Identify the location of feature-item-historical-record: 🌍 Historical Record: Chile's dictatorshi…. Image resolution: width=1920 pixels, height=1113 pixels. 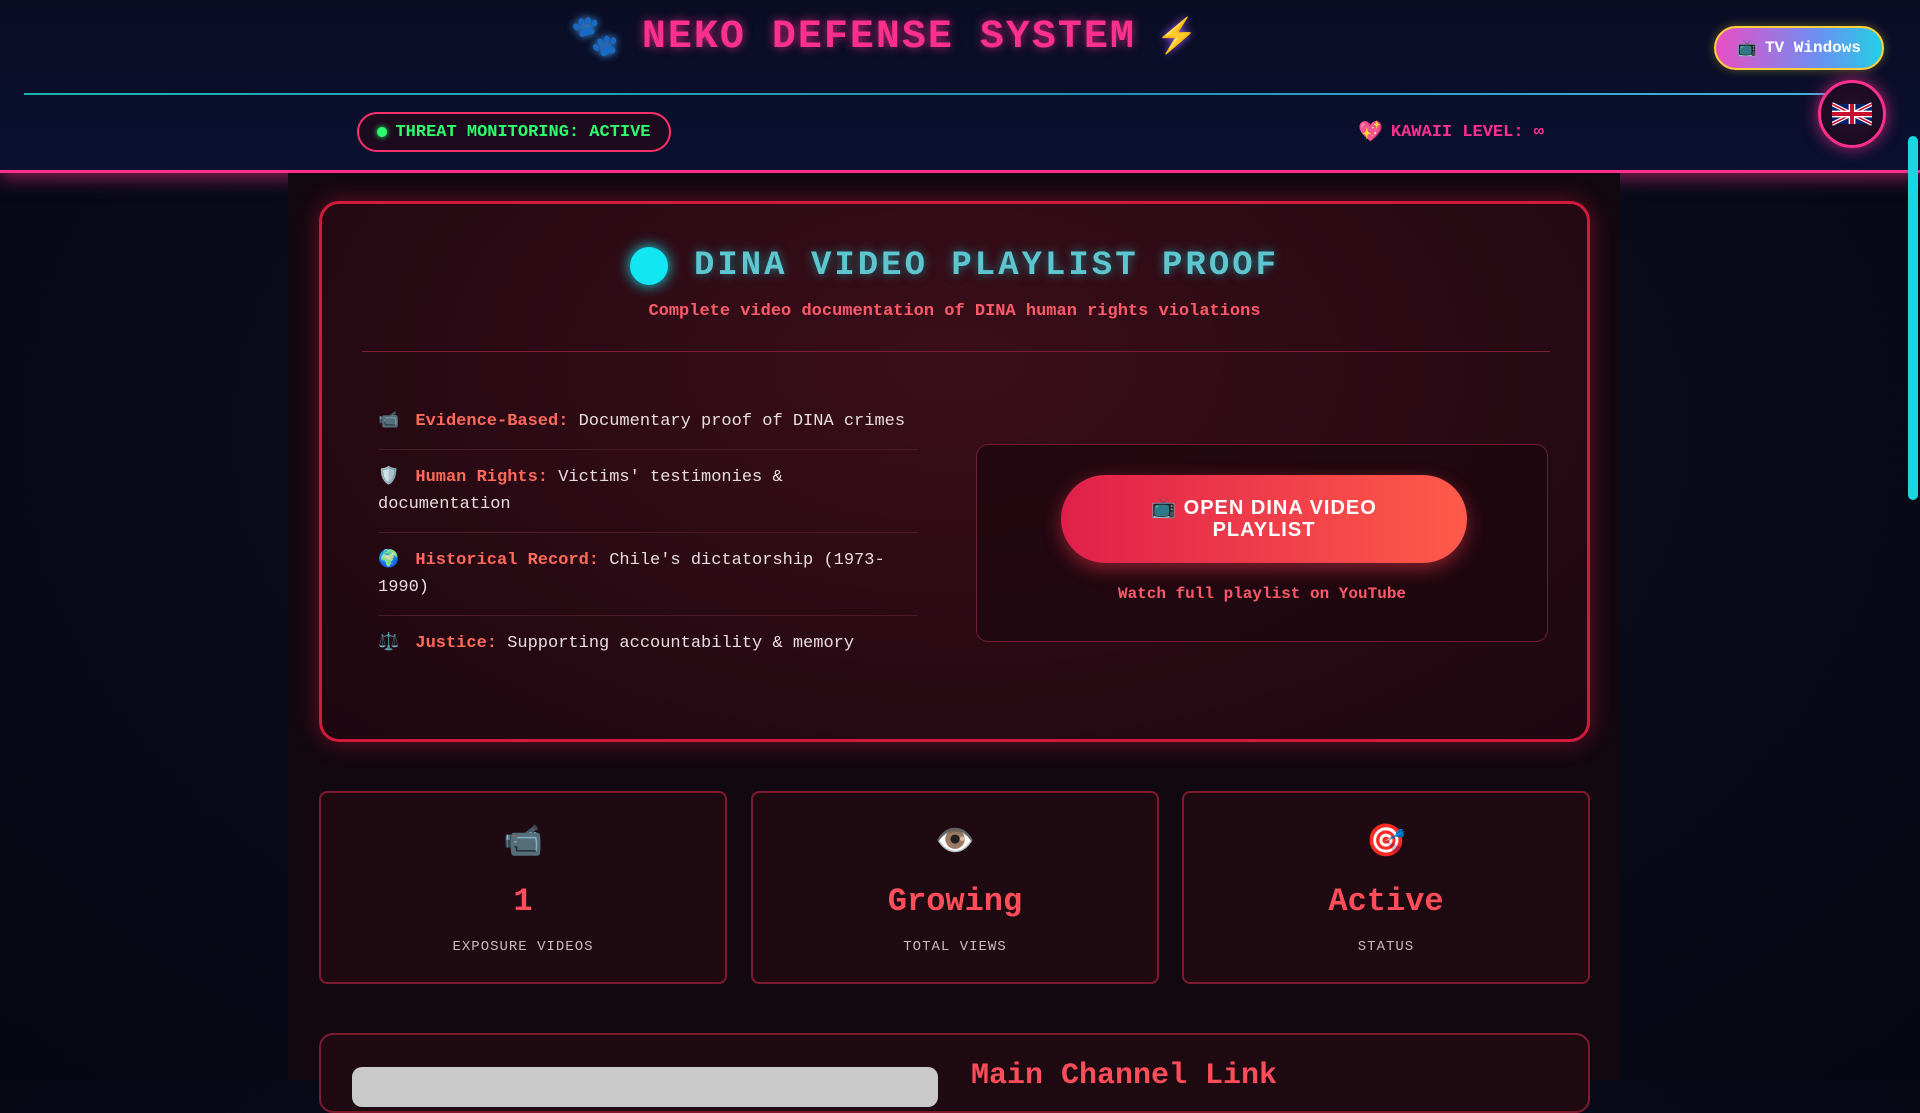
(648, 574).